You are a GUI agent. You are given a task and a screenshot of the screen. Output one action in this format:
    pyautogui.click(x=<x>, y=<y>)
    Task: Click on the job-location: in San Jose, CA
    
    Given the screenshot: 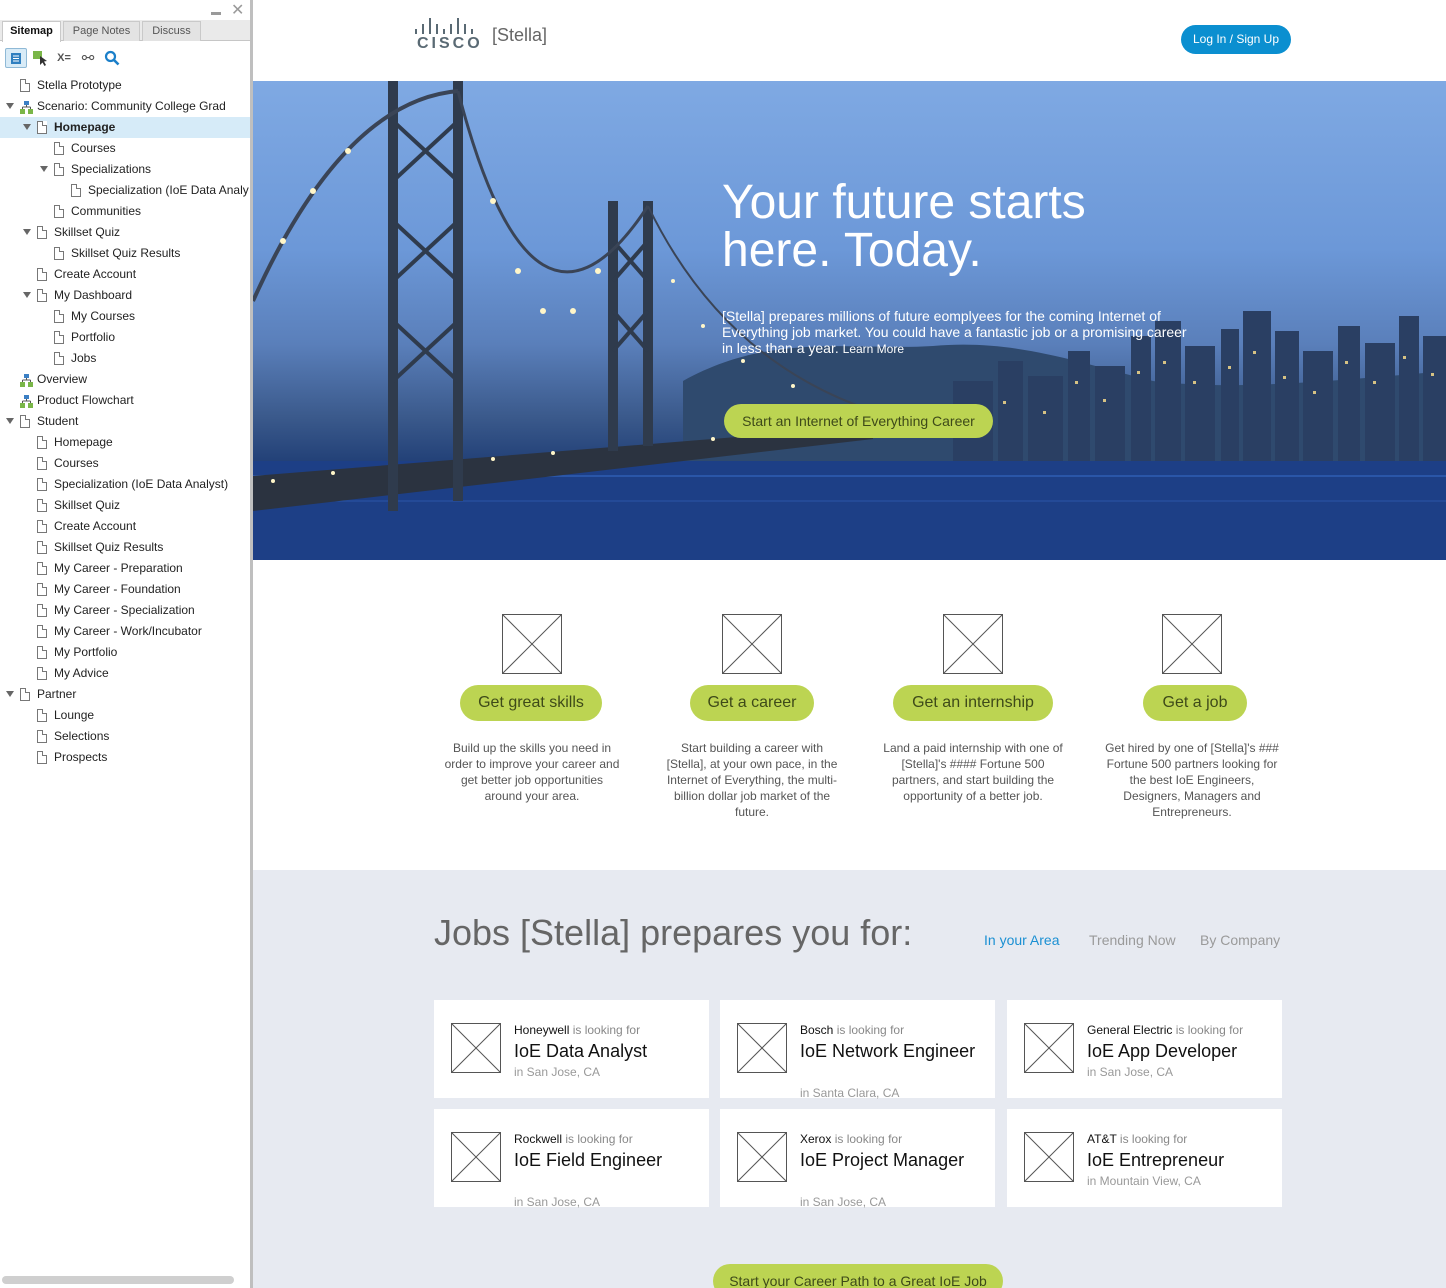 What is the action you would take?
    pyautogui.click(x=1130, y=1072)
    